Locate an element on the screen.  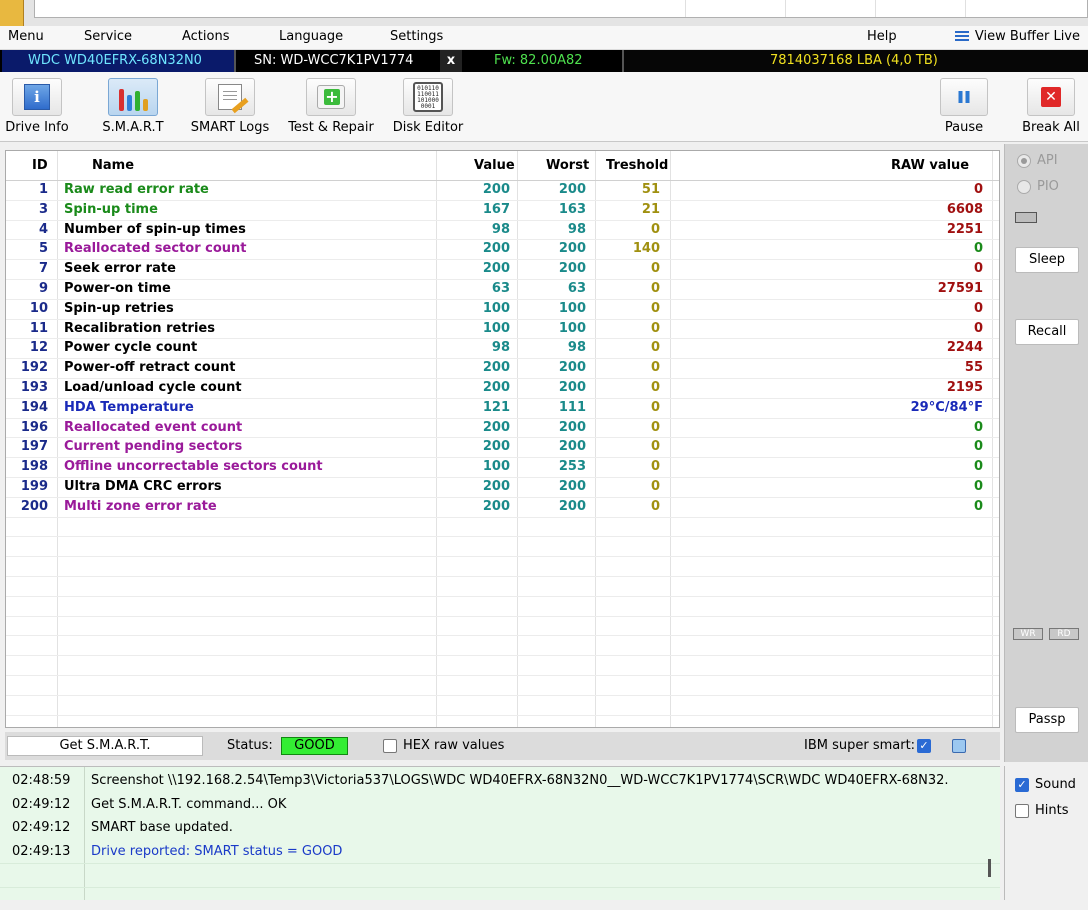
table-row: 4Number of spin-up times989802251 is located at coordinates (502, 231).